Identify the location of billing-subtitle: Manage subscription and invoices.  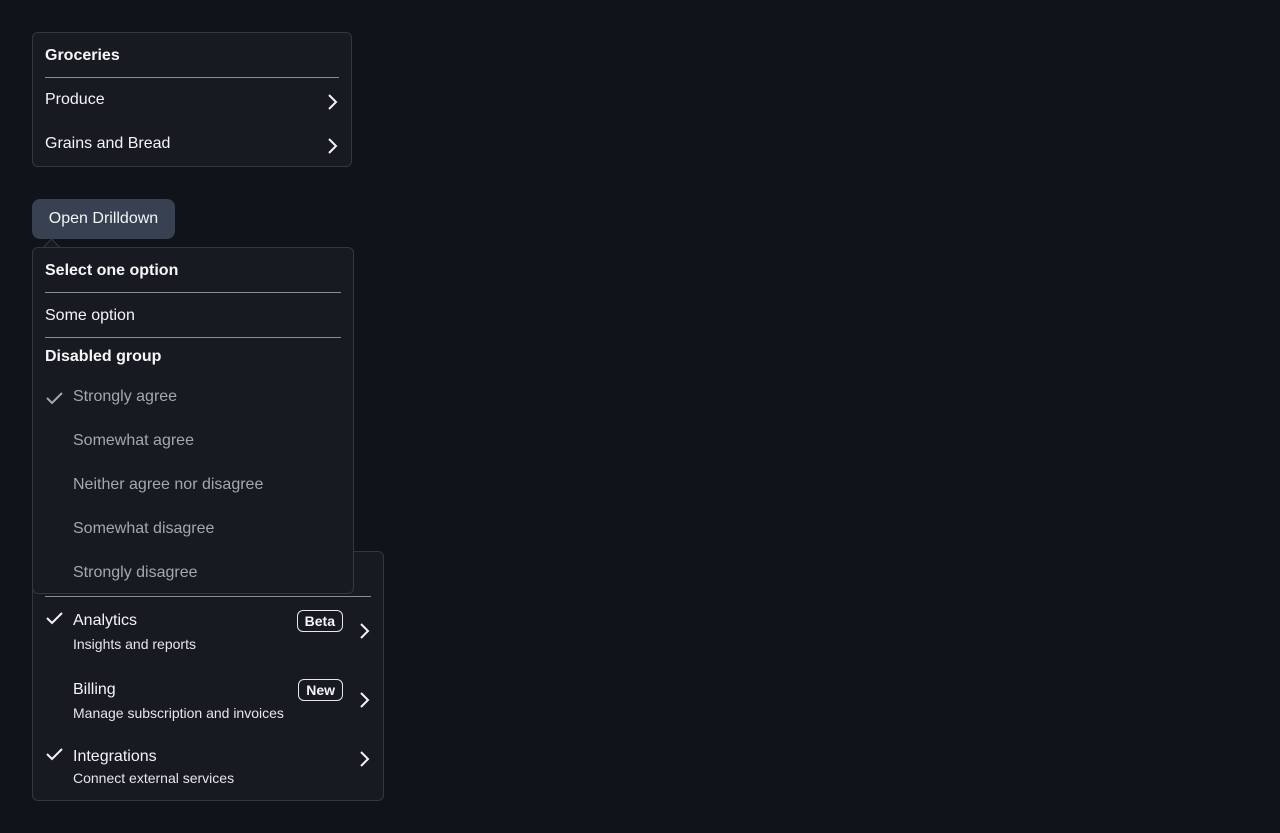
(178, 713).